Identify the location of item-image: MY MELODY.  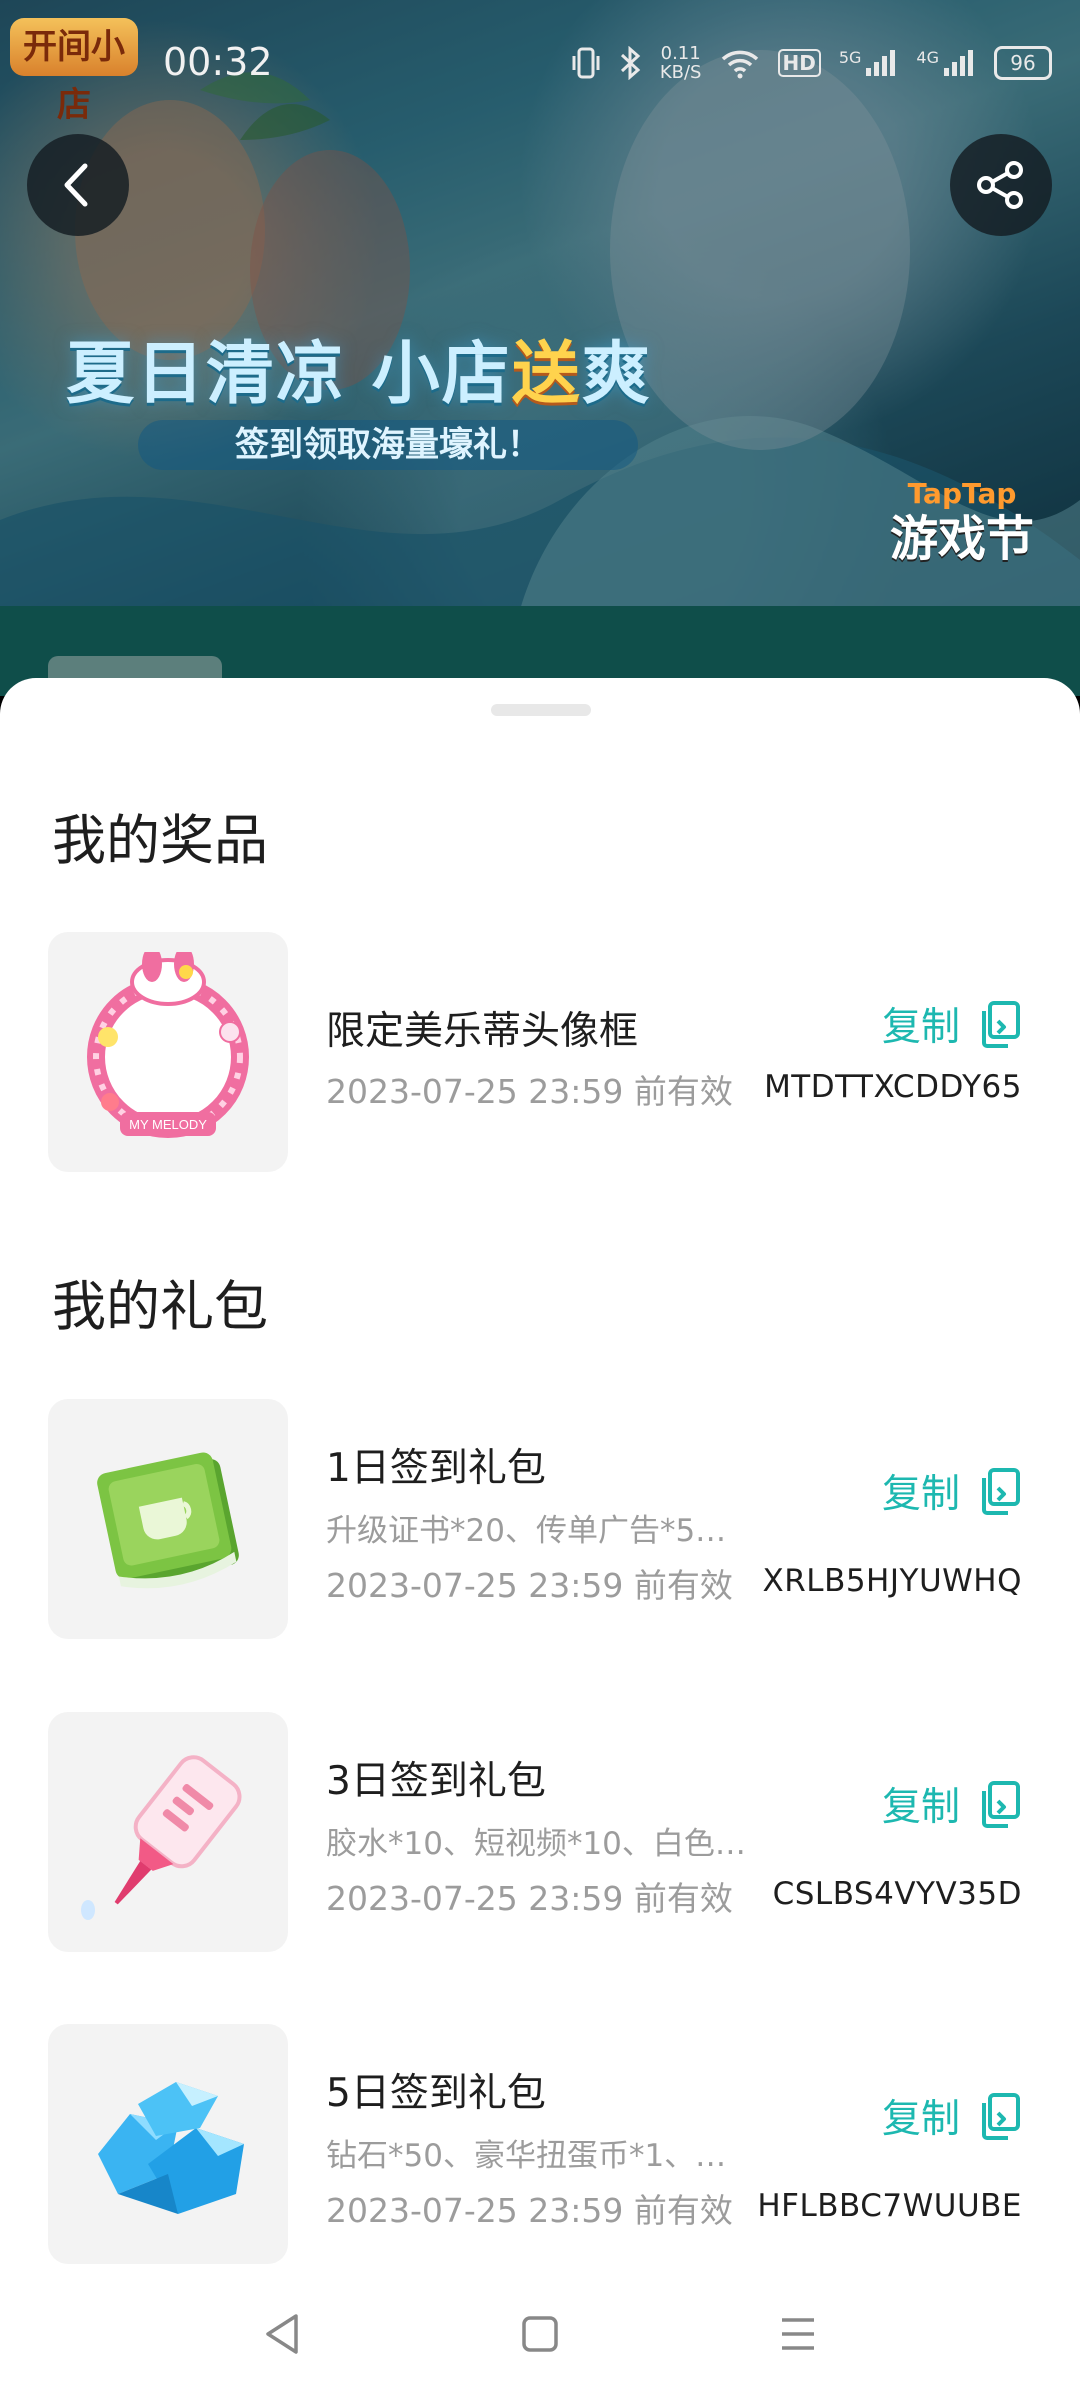
(168, 1052).